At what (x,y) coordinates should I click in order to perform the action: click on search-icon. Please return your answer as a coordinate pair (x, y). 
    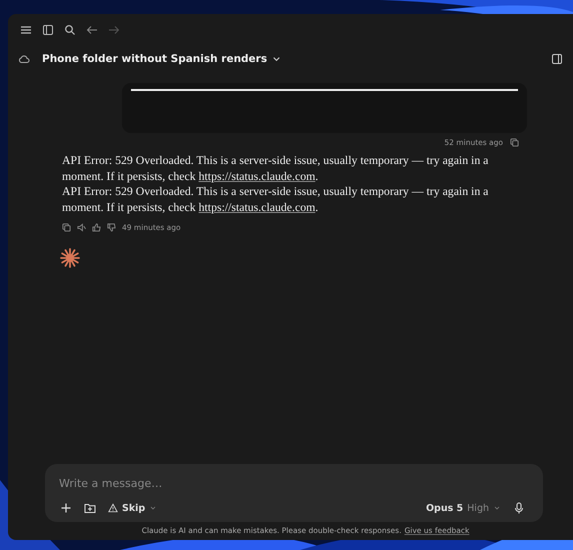
    Looking at the image, I should click on (70, 30).